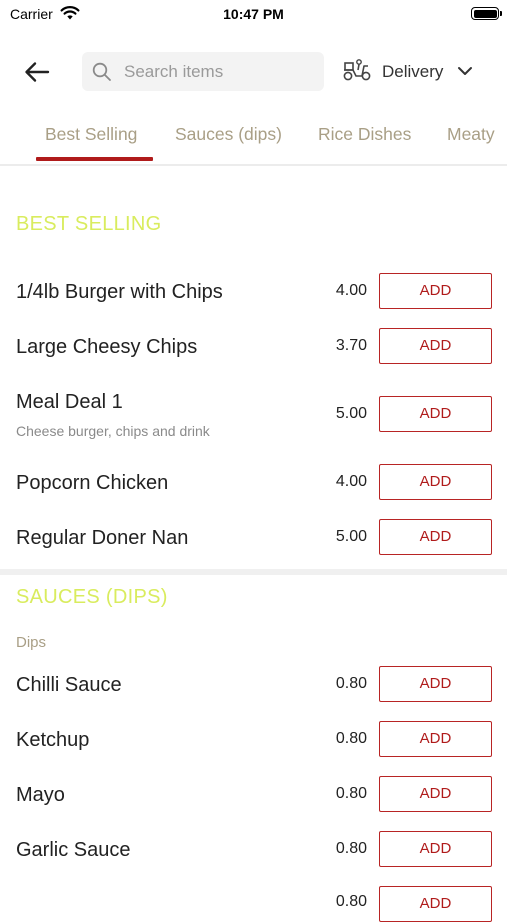  Describe the element at coordinates (364, 134) in the screenshot. I see `tab-rice-dishes: Rice Dishes` at that location.